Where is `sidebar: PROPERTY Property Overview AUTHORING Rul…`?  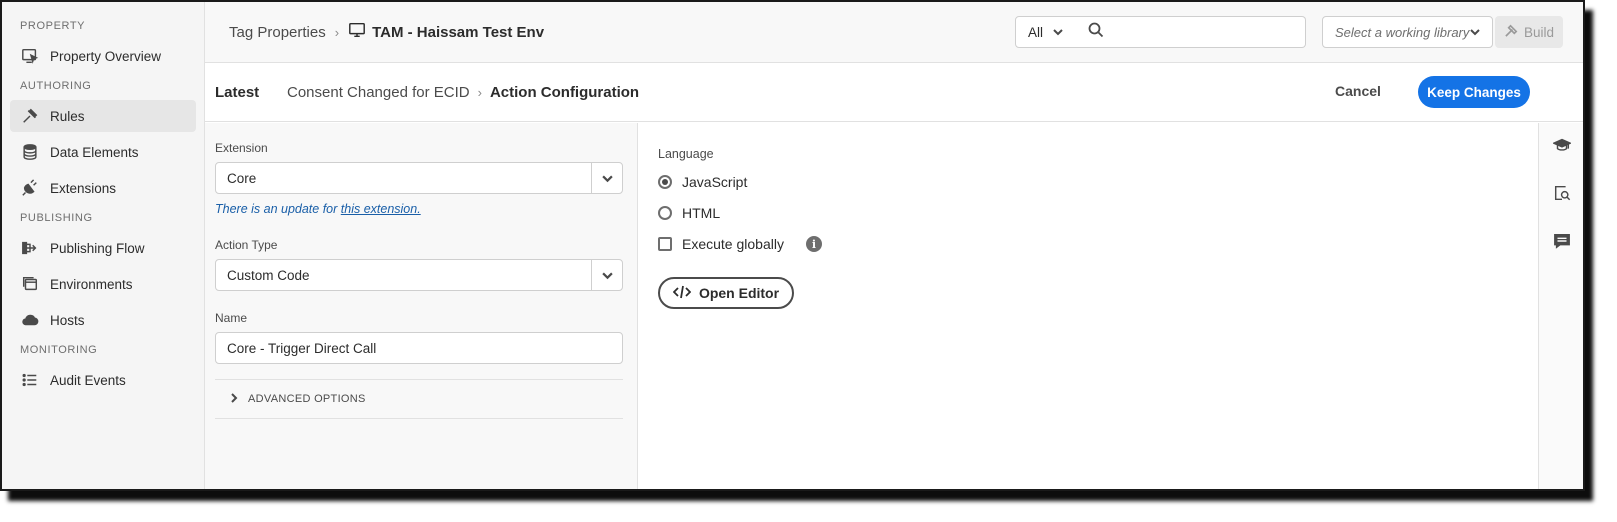
sidebar: PROPERTY Property Overview AUTHORING Rul… is located at coordinates (103, 245).